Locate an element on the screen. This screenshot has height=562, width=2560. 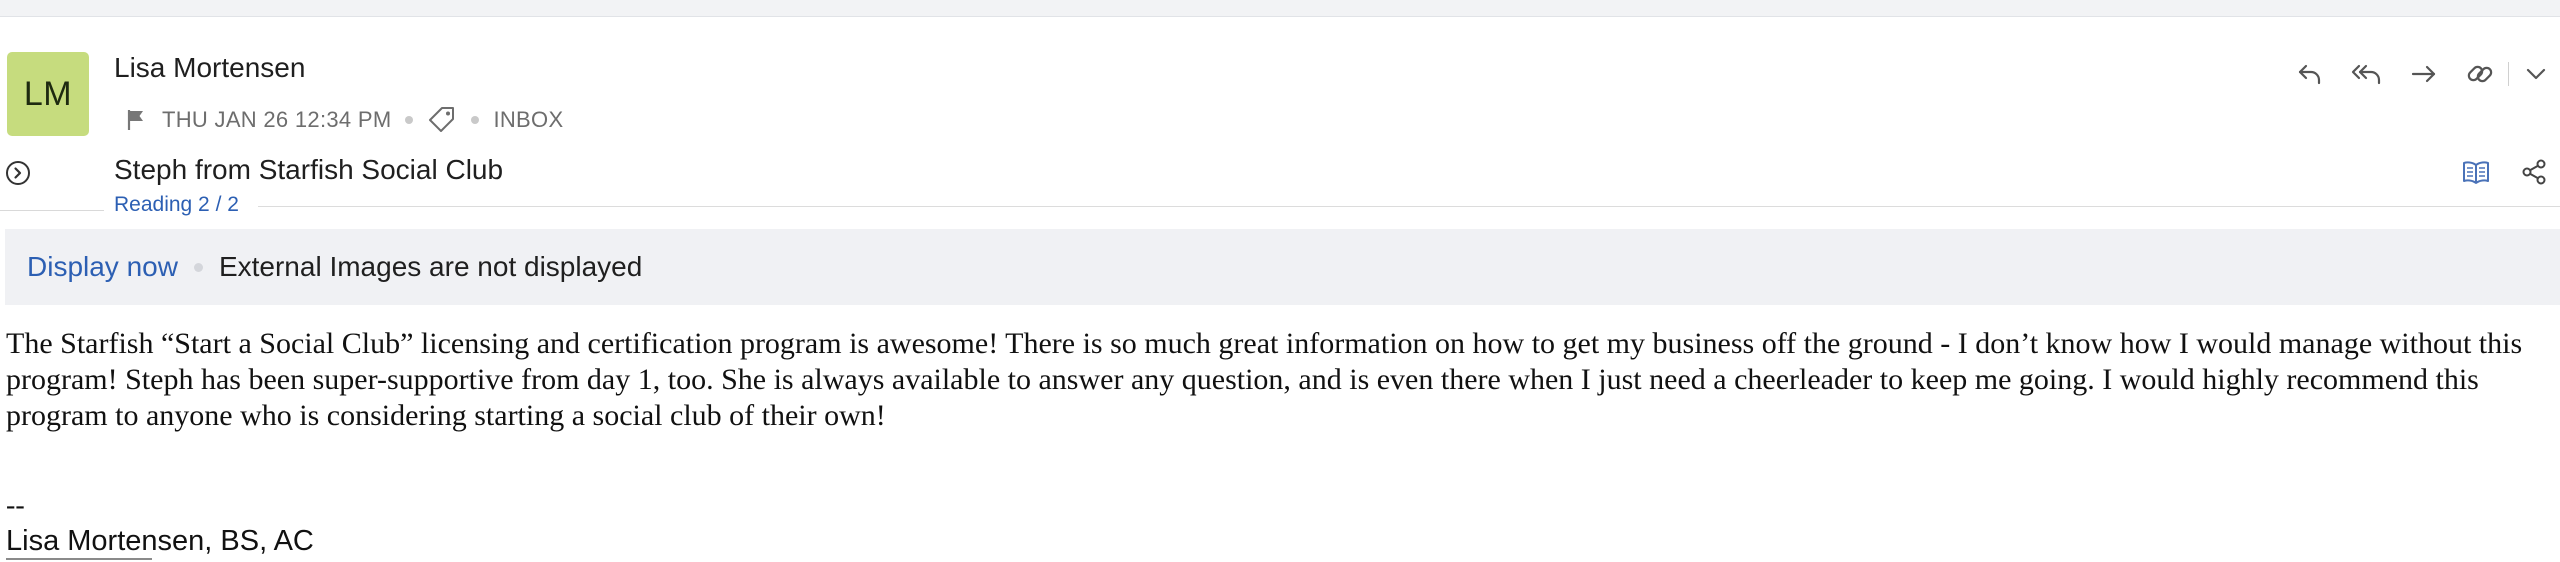
expand-circle-icon is located at coordinates (18, 175).